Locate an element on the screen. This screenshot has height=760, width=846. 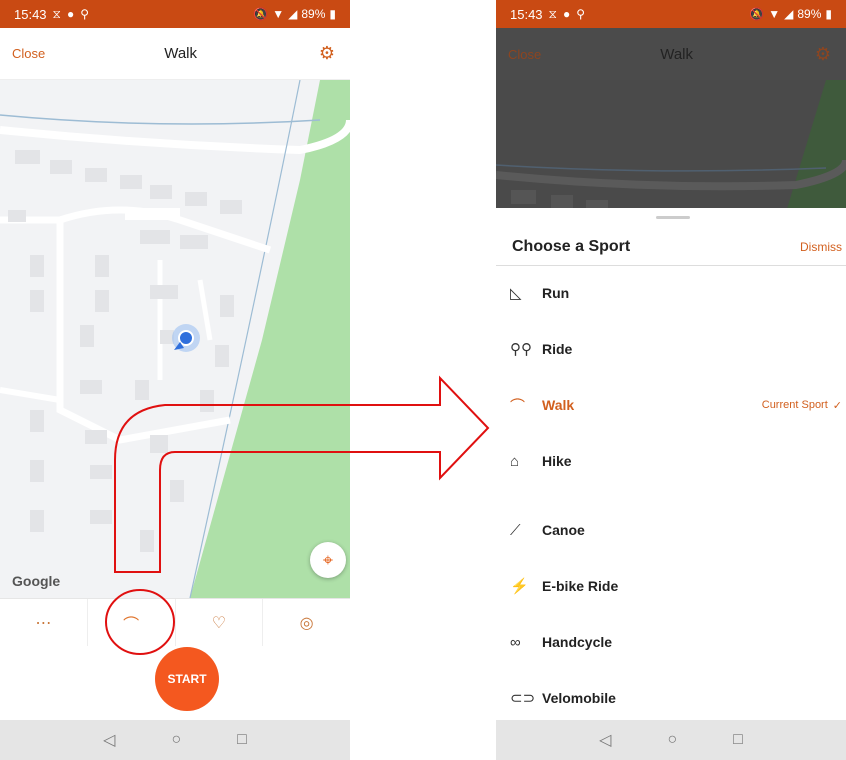
sport-label: Handcycle is located at coordinates (577, 642).